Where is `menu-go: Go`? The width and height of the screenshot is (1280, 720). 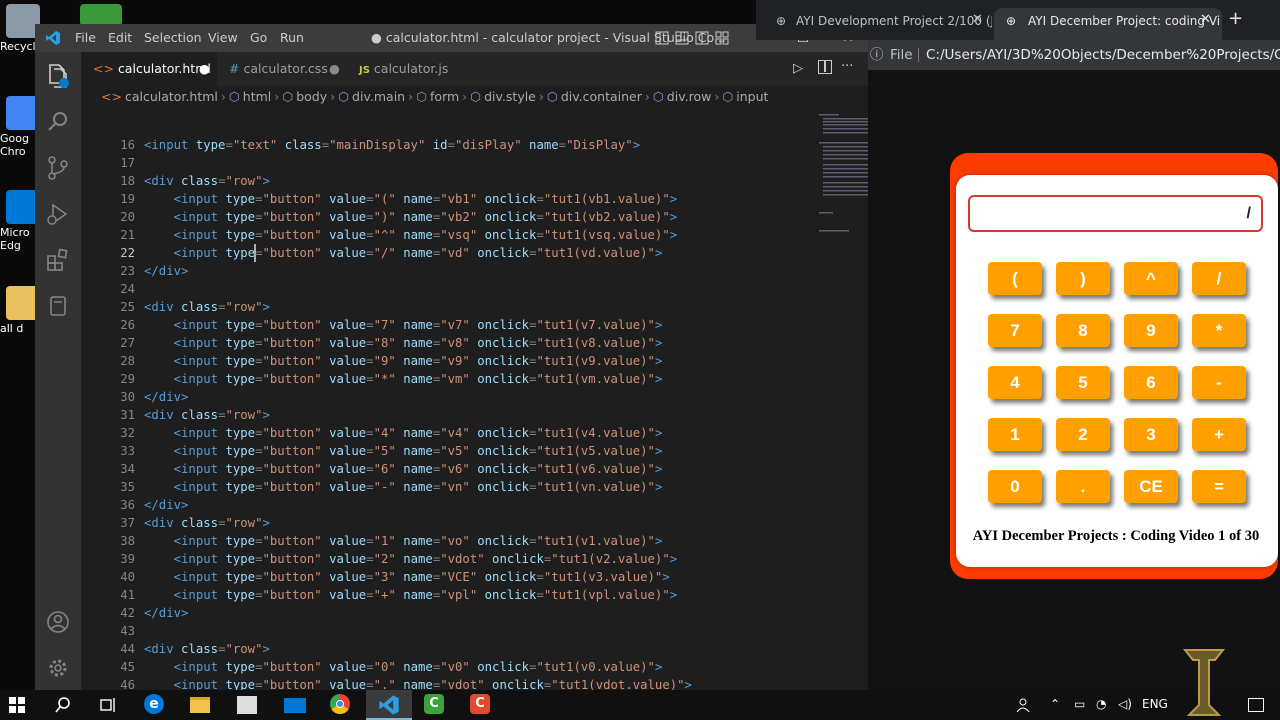 menu-go: Go is located at coordinates (258, 37).